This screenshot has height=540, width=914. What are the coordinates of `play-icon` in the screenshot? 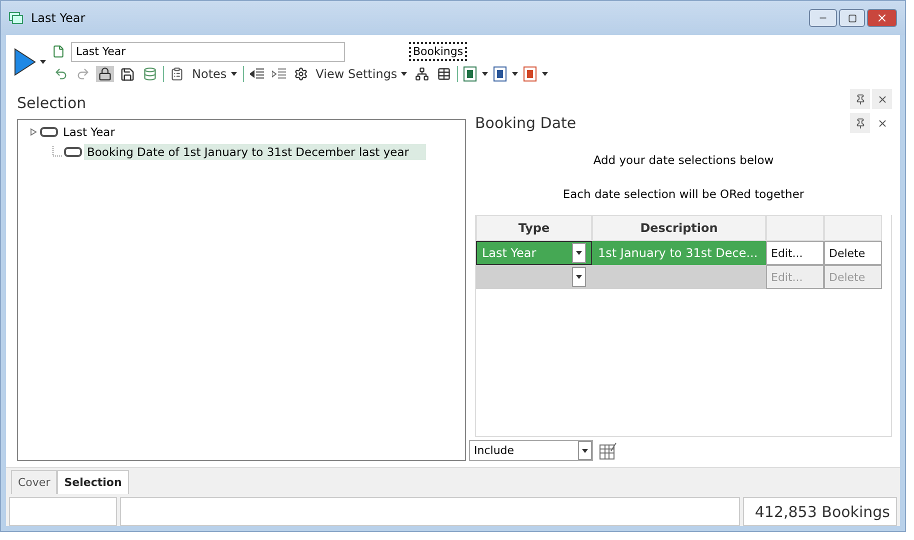 It's located at (25, 62).